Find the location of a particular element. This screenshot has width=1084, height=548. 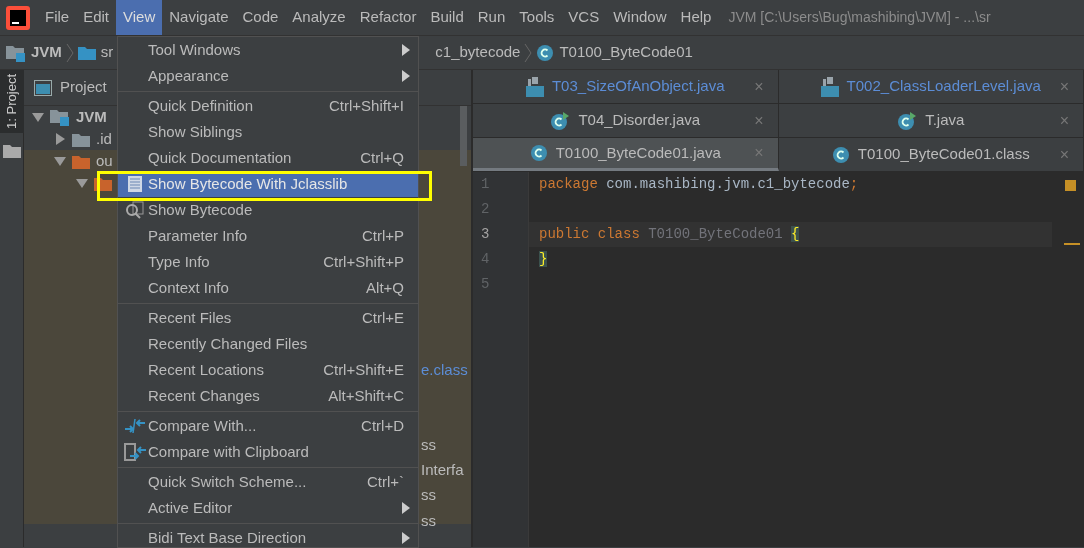

breadcrumb-item: JVM is located at coordinates (46, 52).